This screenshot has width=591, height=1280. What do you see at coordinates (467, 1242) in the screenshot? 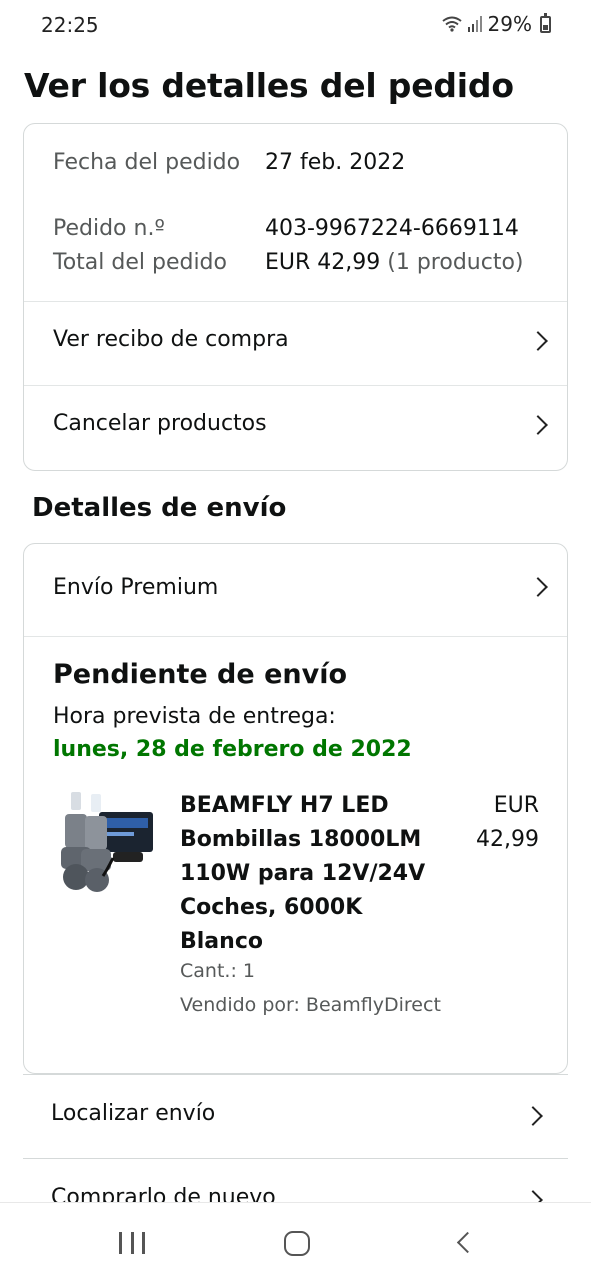
I see `back-icon` at bounding box center [467, 1242].